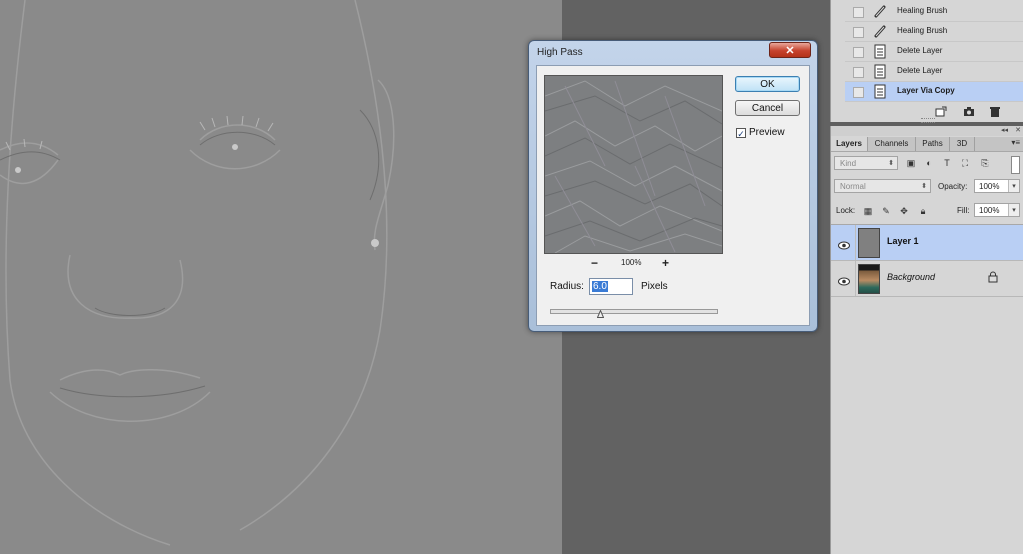 The image size is (1023, 554). I want to click on filter-pixel-icon: ▣, so click(911, 163).